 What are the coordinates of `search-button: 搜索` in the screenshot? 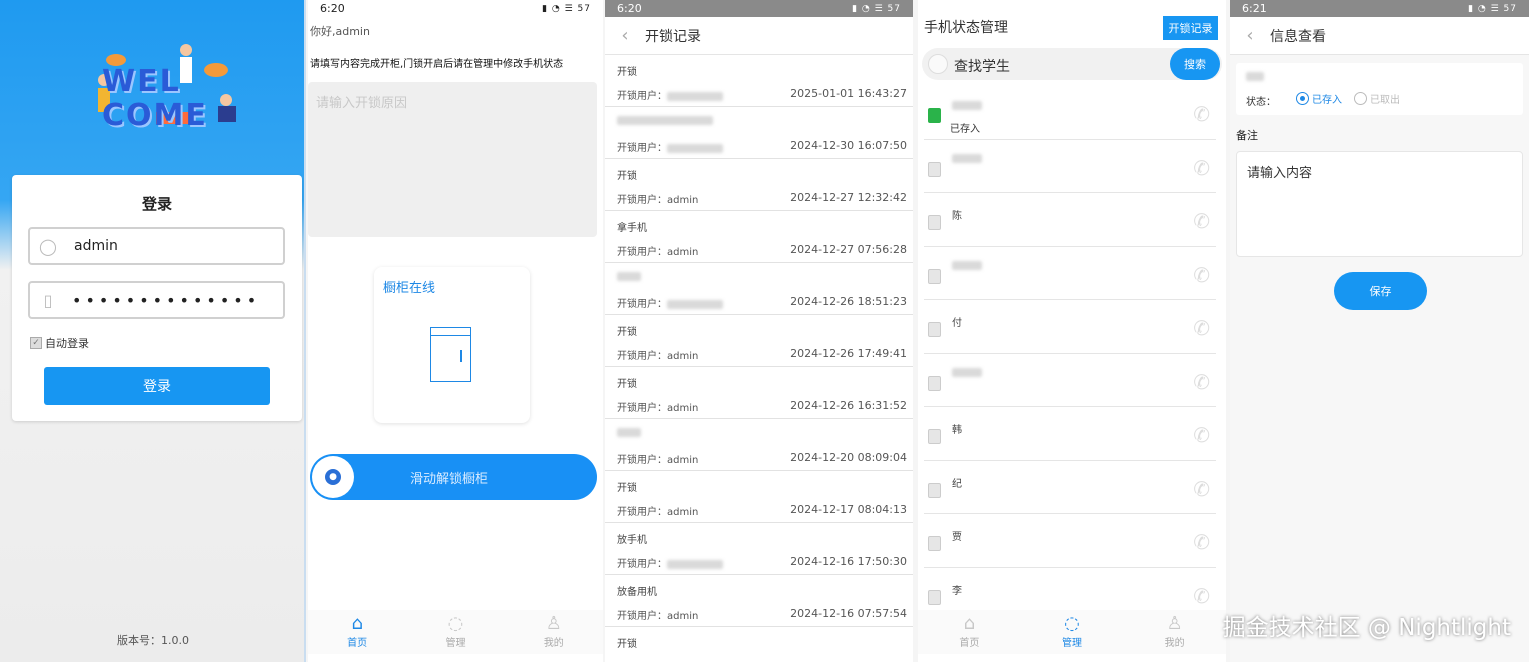 It's located at (1195, 64).